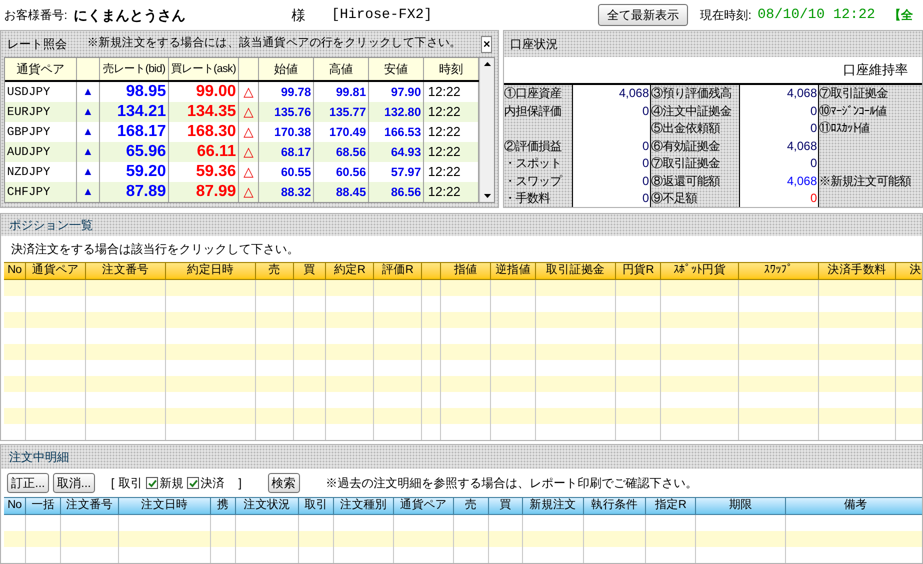 This screenshot has width=923, height=564. Describe the element at coordinates (211, 112) in the screenshot. I see `ask-cell-text: 134.35` at that location.